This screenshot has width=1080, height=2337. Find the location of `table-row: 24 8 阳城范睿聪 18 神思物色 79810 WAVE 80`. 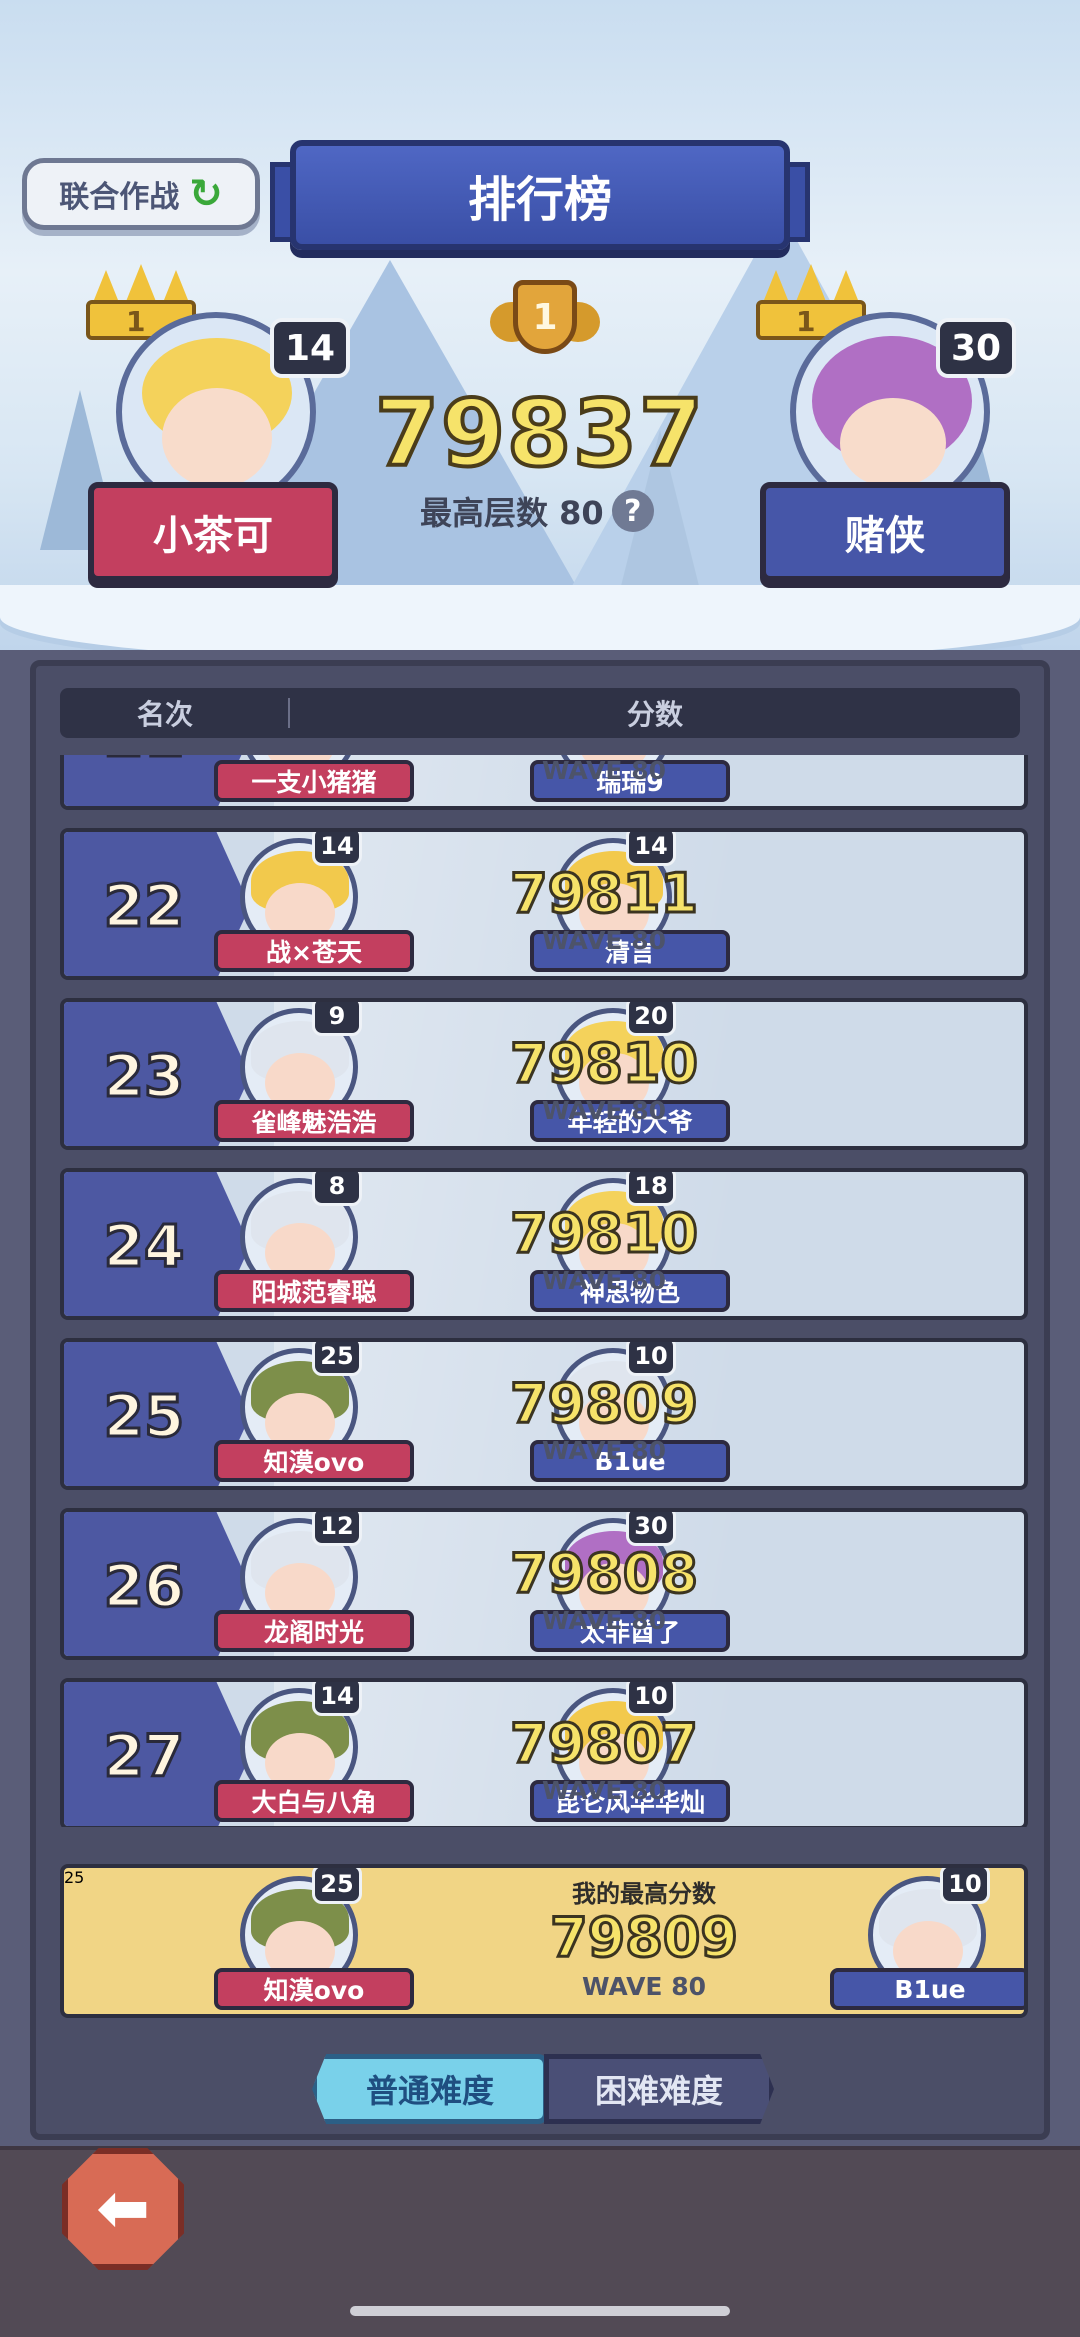

table-row: 24 8 阳城范睿聪 18 神思物色 79810 WAVE 80 is located at coordinates (544, 1244).